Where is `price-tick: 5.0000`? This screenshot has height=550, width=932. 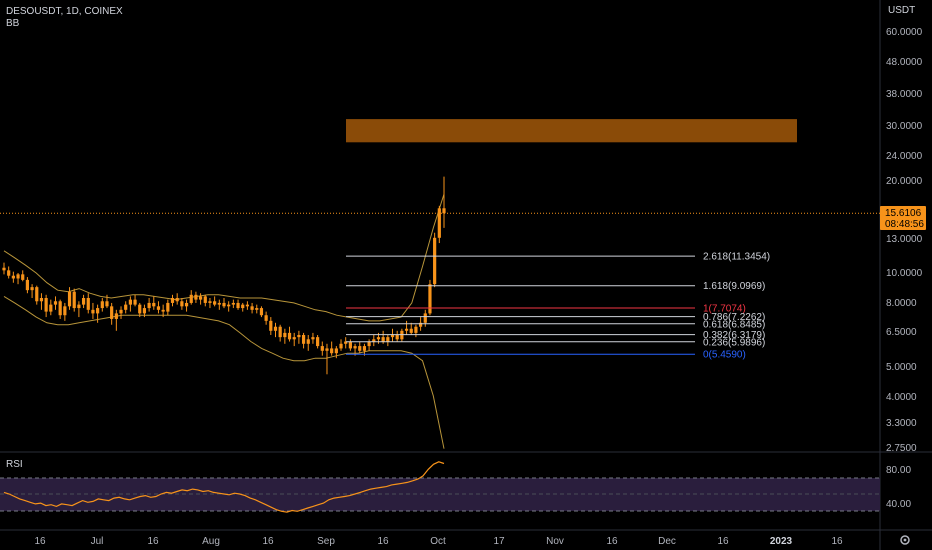 price-tick: 5.0000 is located at coordinates (901, 367).